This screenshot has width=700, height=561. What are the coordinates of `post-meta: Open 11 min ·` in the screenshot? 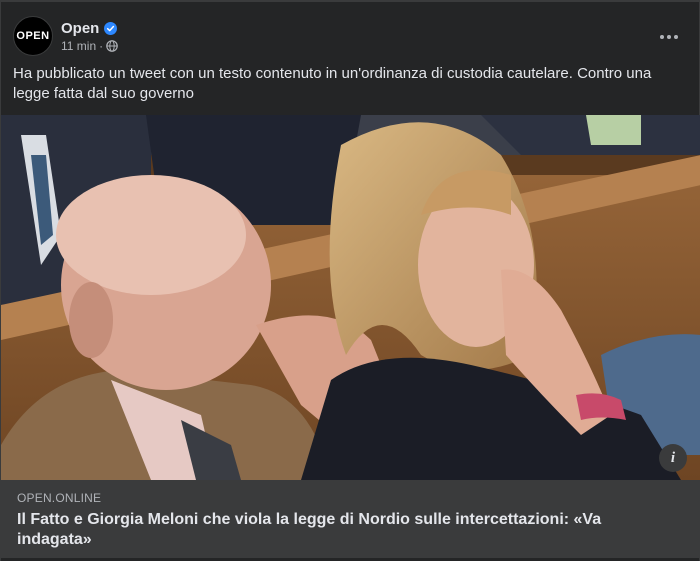 It's located at (89, 36).